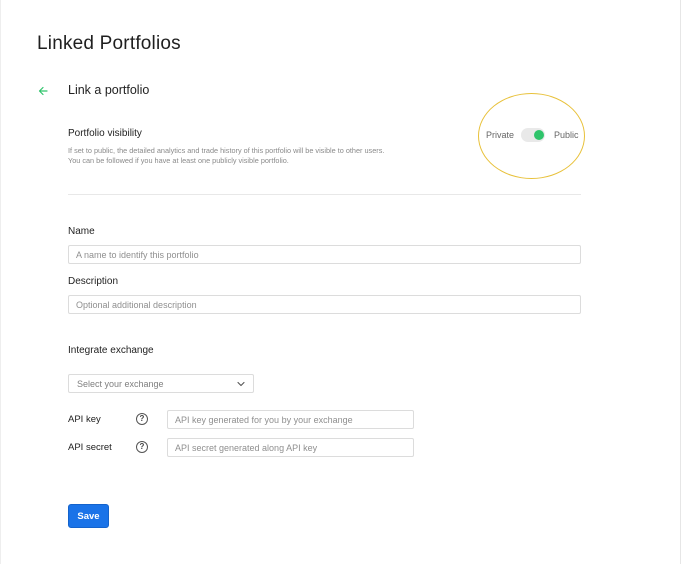  What do you see at coordinates (109, 90) in the screenshot?
I see `subheading: Link a portfolio` at bounding box center [109, 90].